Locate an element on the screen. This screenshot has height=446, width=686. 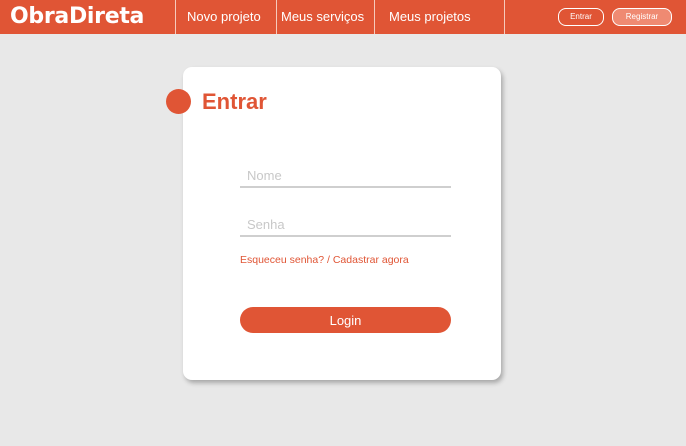
help-links: Esqueceu senha? / Cadastrar agora is located at coordinates (324, 260).